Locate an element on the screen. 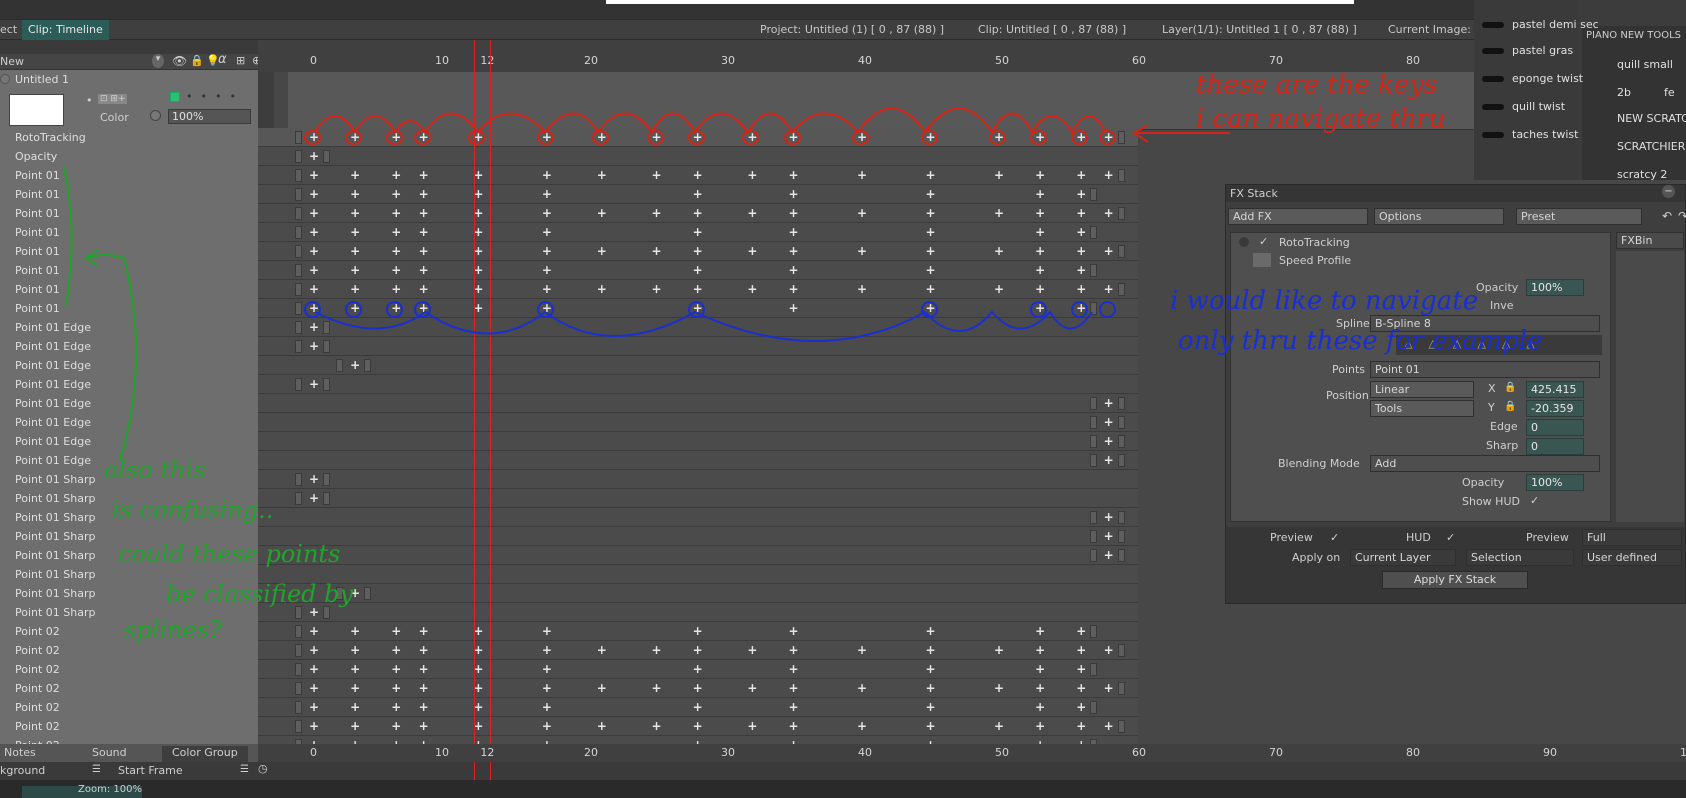 This screenshot has height=798, width=1686. annotation-line: also this is located at coordinates (155, 470).